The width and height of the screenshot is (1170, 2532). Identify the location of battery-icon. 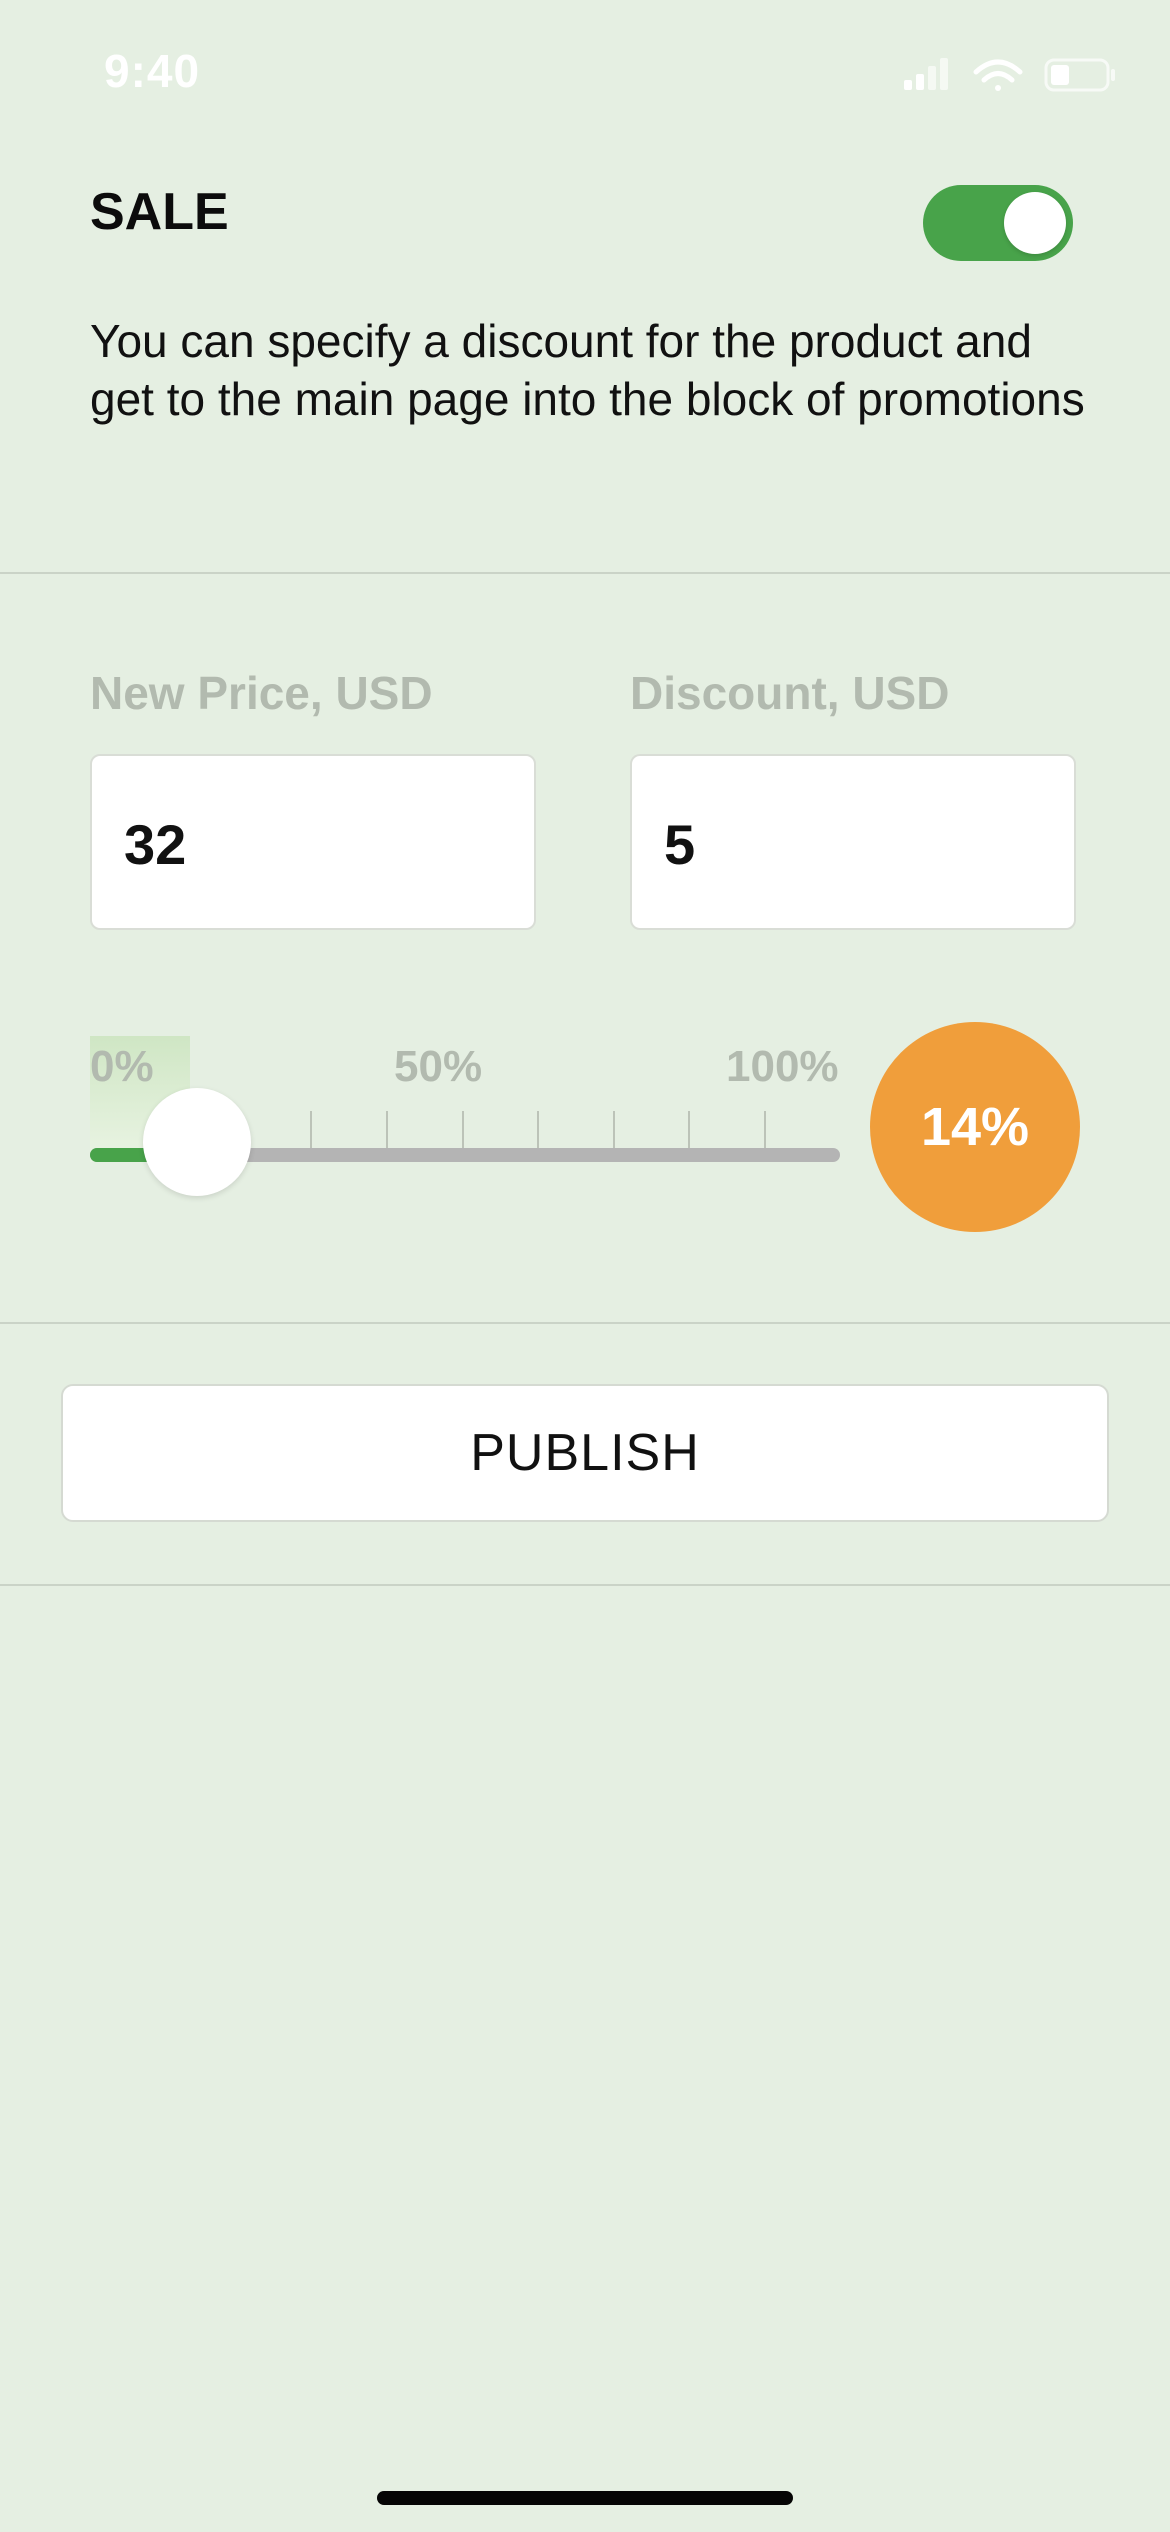
(1079, 75).